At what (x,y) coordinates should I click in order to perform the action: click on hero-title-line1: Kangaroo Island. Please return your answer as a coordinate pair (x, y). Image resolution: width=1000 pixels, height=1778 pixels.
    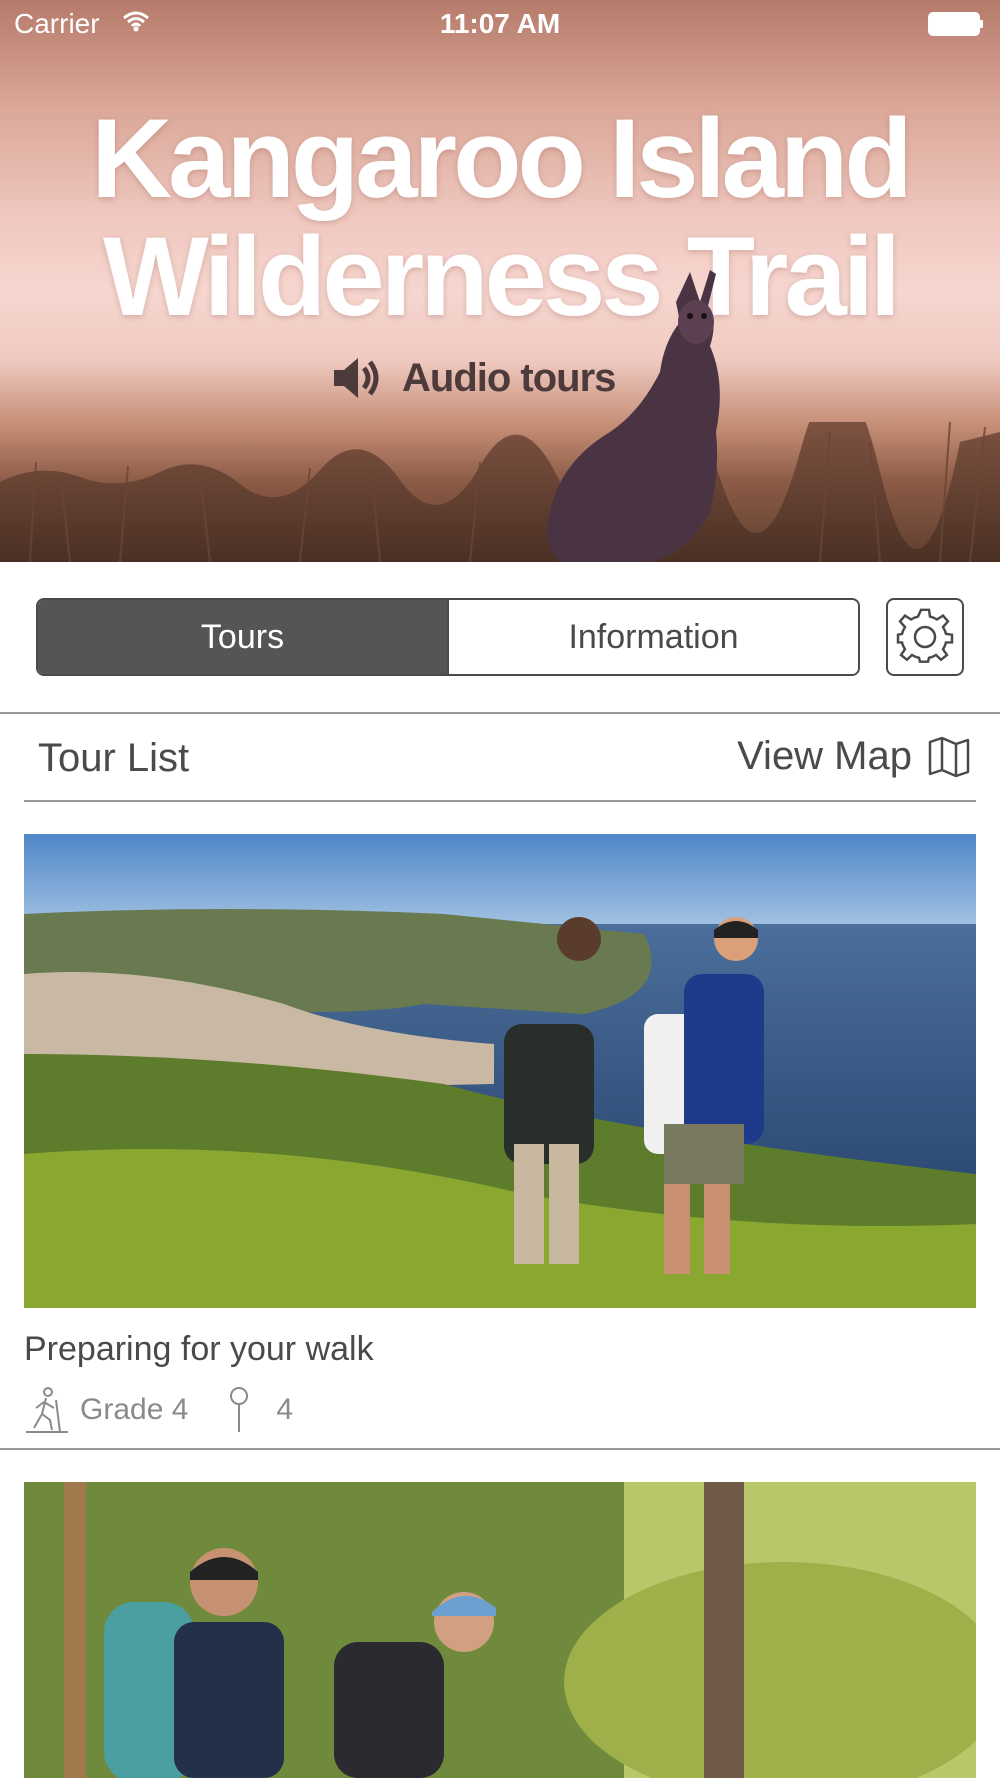
    Looking at the image, I should click on (501, 158).